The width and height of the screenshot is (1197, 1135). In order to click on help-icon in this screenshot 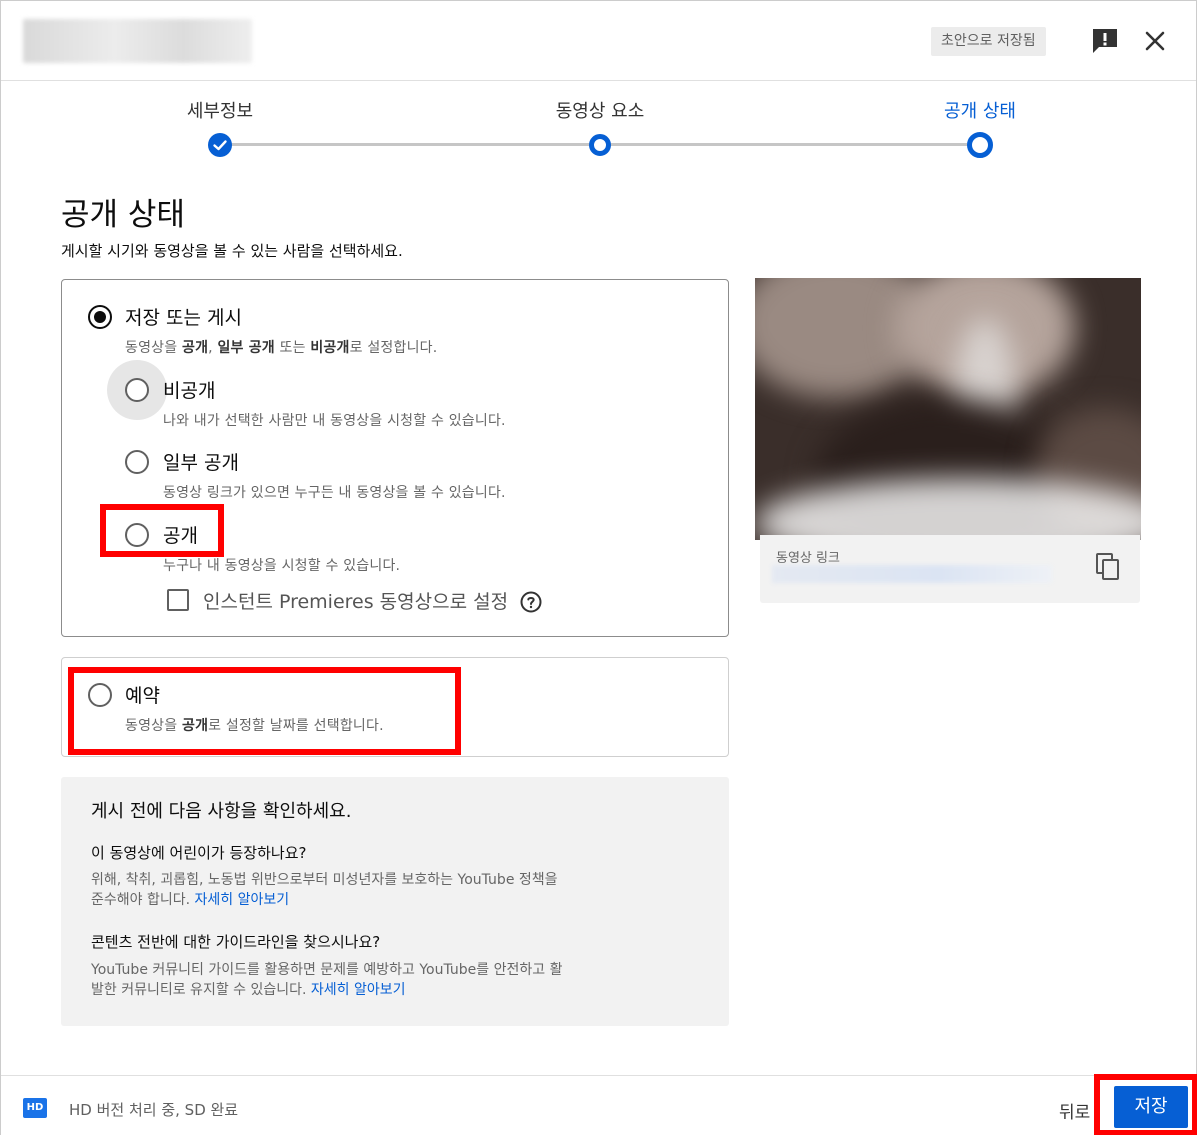, I will do `click(531, 602)`.